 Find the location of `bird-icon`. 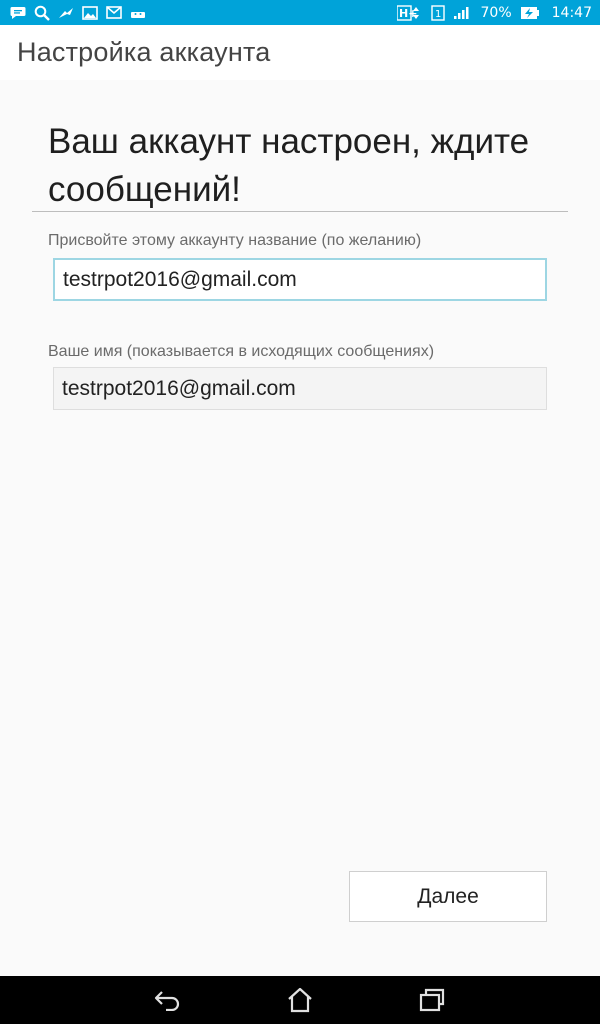

bird-icon is located at coordinates (66, 13).